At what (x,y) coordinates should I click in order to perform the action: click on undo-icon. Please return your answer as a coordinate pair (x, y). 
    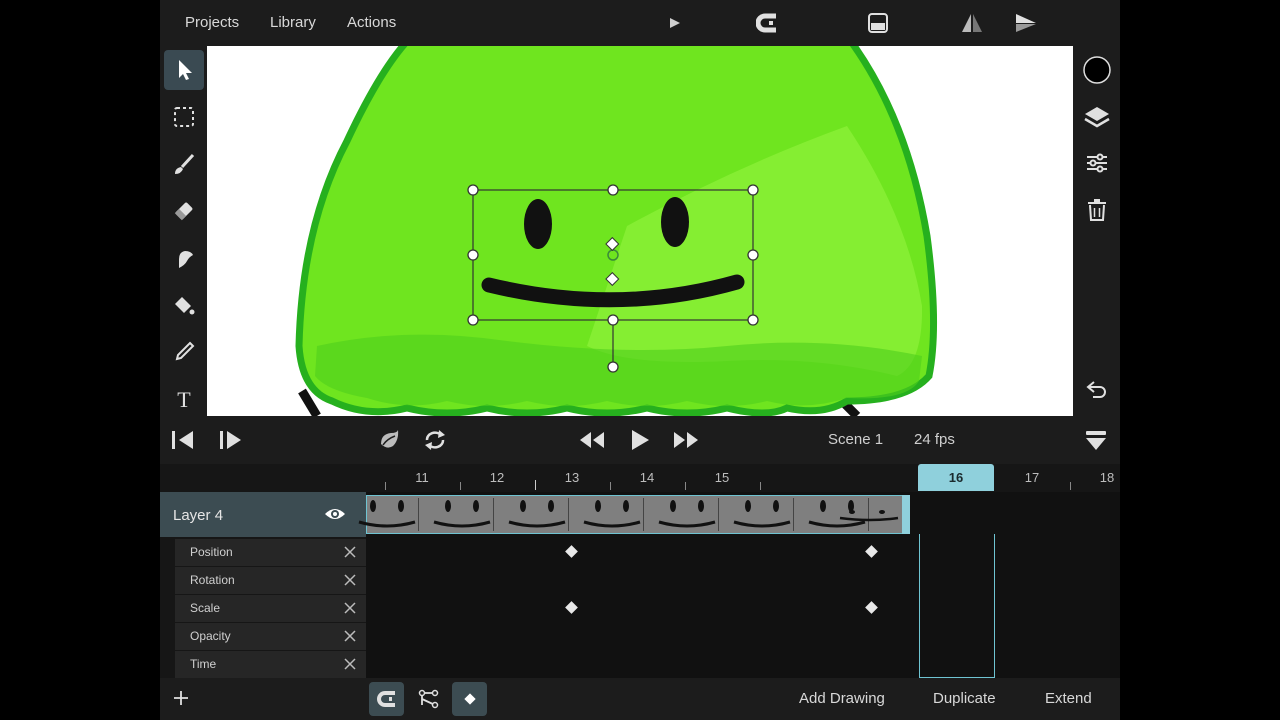
    Looking at the image, I should click on (1097, 390).